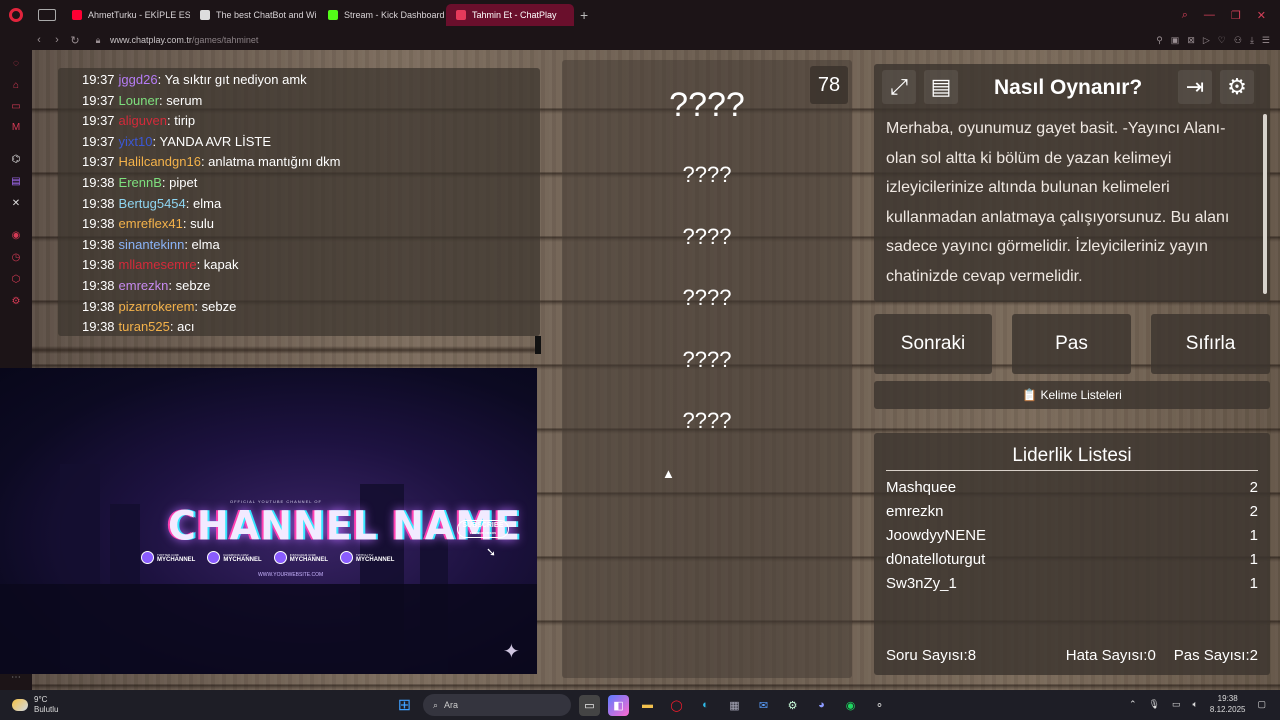  Describe the element at coordinates (763, 705) in the screenshot. I see `mail-icon: ✉` at that location.